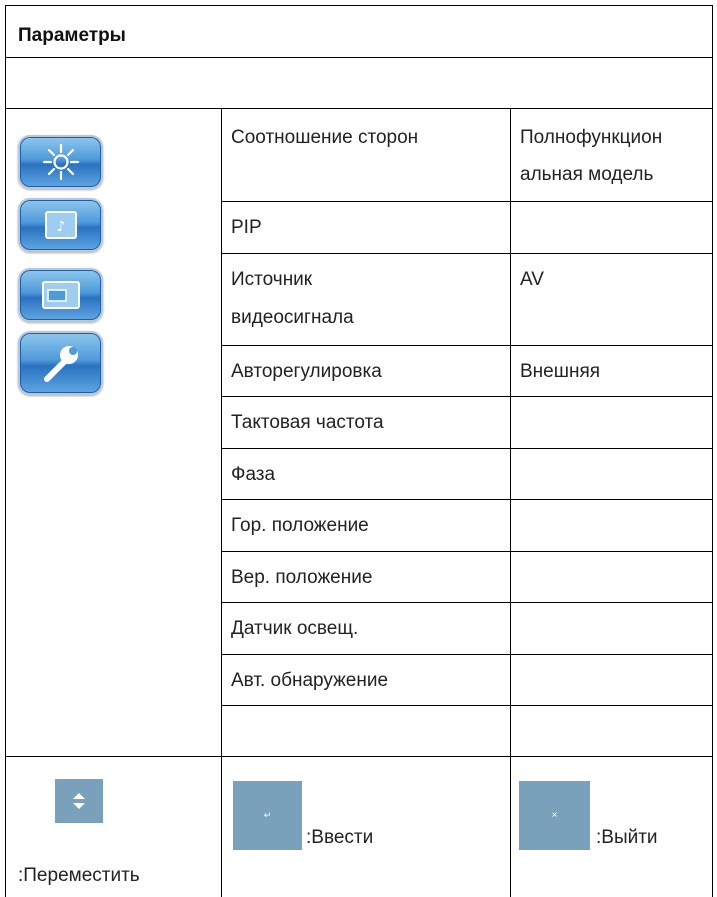 The image size is (717, 897). I want to click on setting-label-auto-detect: Авт. обнаружение, so click(310, 680).